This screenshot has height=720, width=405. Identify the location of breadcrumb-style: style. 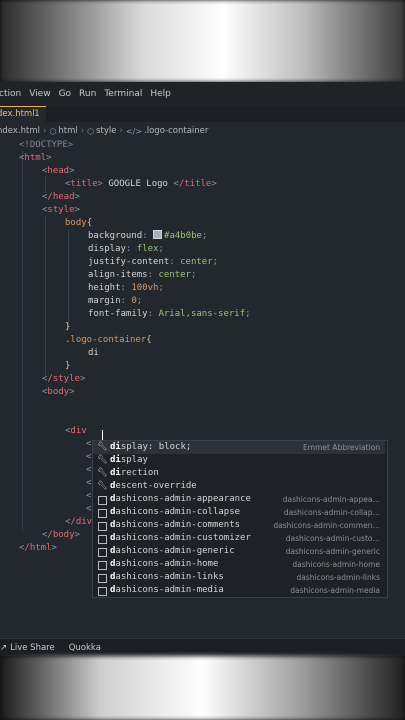
(106, 131).